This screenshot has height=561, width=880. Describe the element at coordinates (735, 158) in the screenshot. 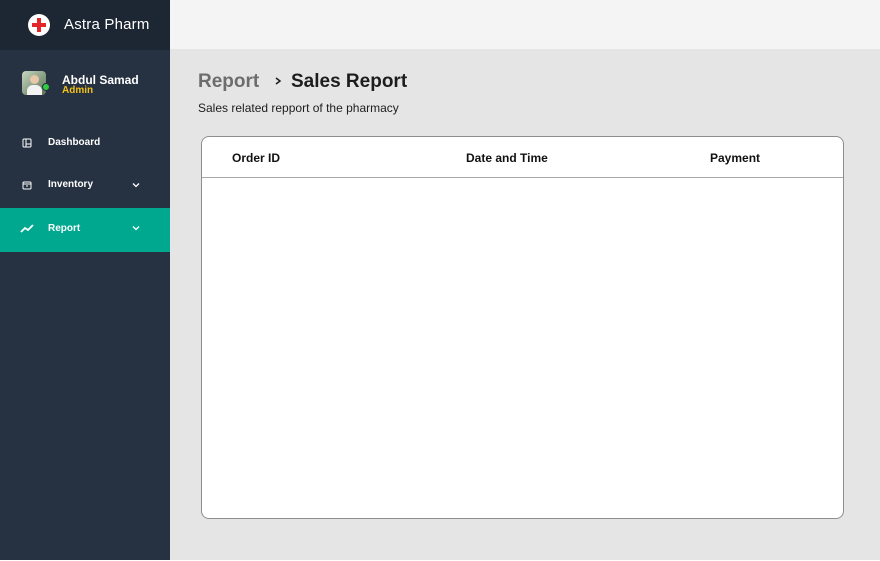

I see `column-header-payment: Payment` at that location.